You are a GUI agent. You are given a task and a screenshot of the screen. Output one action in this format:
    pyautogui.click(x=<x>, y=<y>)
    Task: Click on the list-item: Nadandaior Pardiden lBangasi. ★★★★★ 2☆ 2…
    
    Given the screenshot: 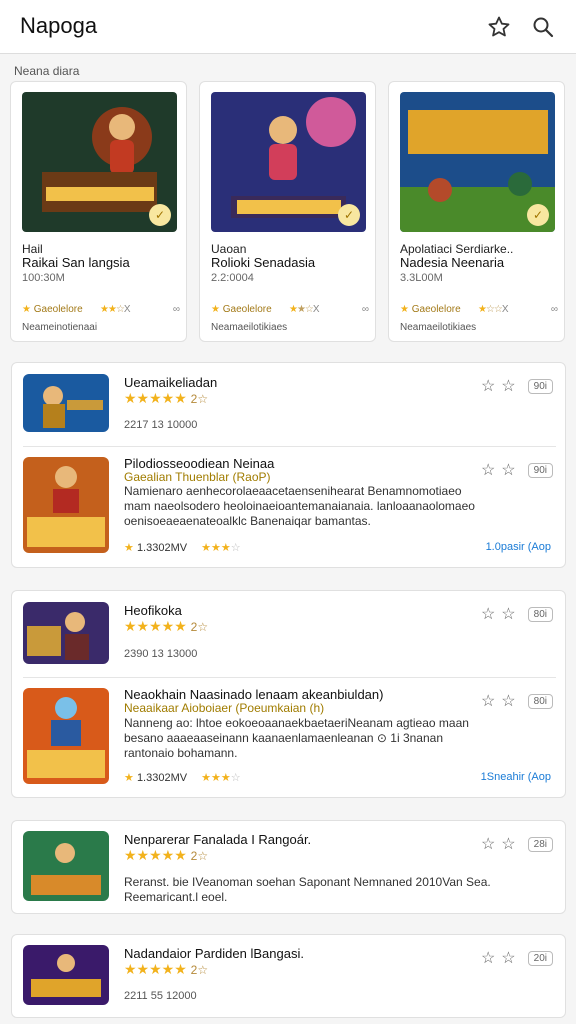 What is the action you would take?
    pyautogui.click(x=289, y=977)
    